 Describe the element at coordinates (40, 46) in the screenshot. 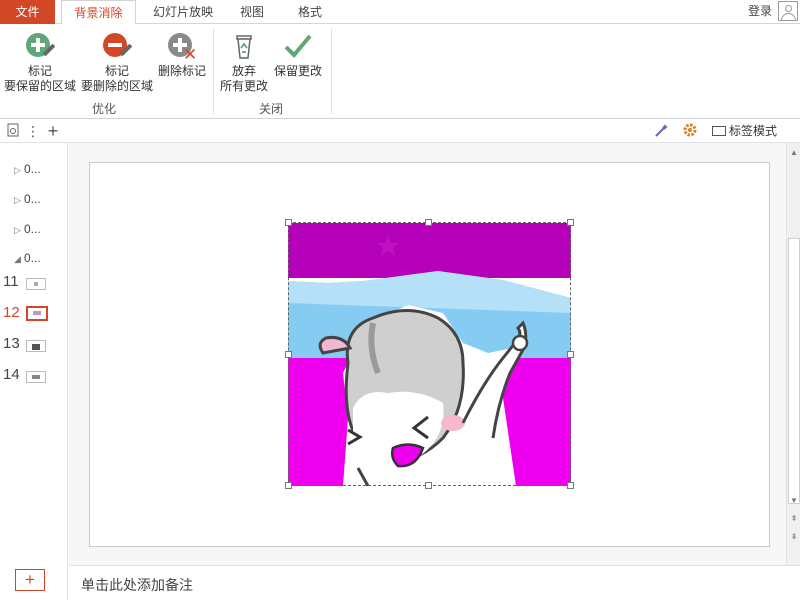

I see `mark-keep-icon` at that location.